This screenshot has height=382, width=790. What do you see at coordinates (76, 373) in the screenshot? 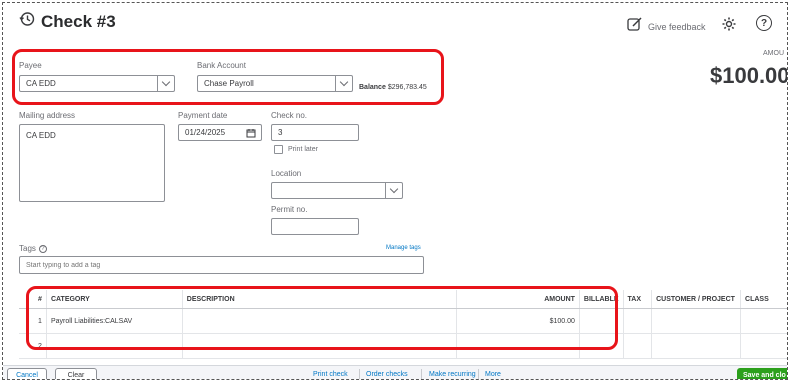
I see `clear-button: Clear` at bounding box center [76, 373].